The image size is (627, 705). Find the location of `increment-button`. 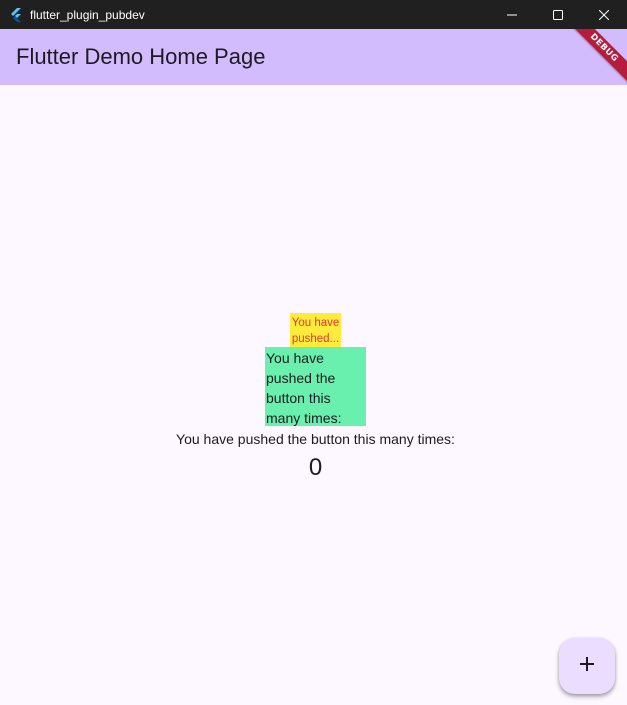

increment-button is located at coordinates (587, 666).